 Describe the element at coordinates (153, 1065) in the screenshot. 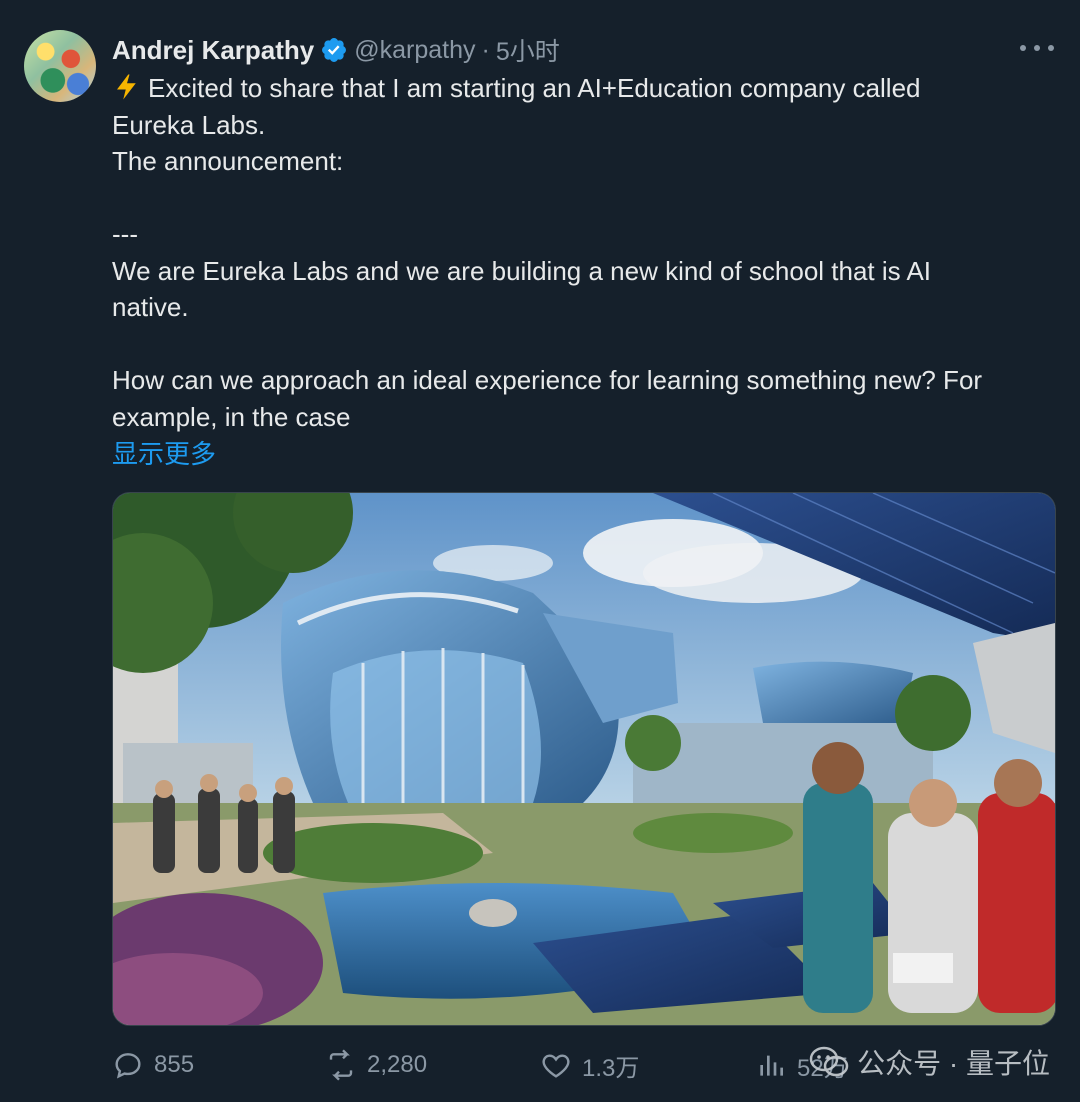

I see `reply-button: 855` at that location.